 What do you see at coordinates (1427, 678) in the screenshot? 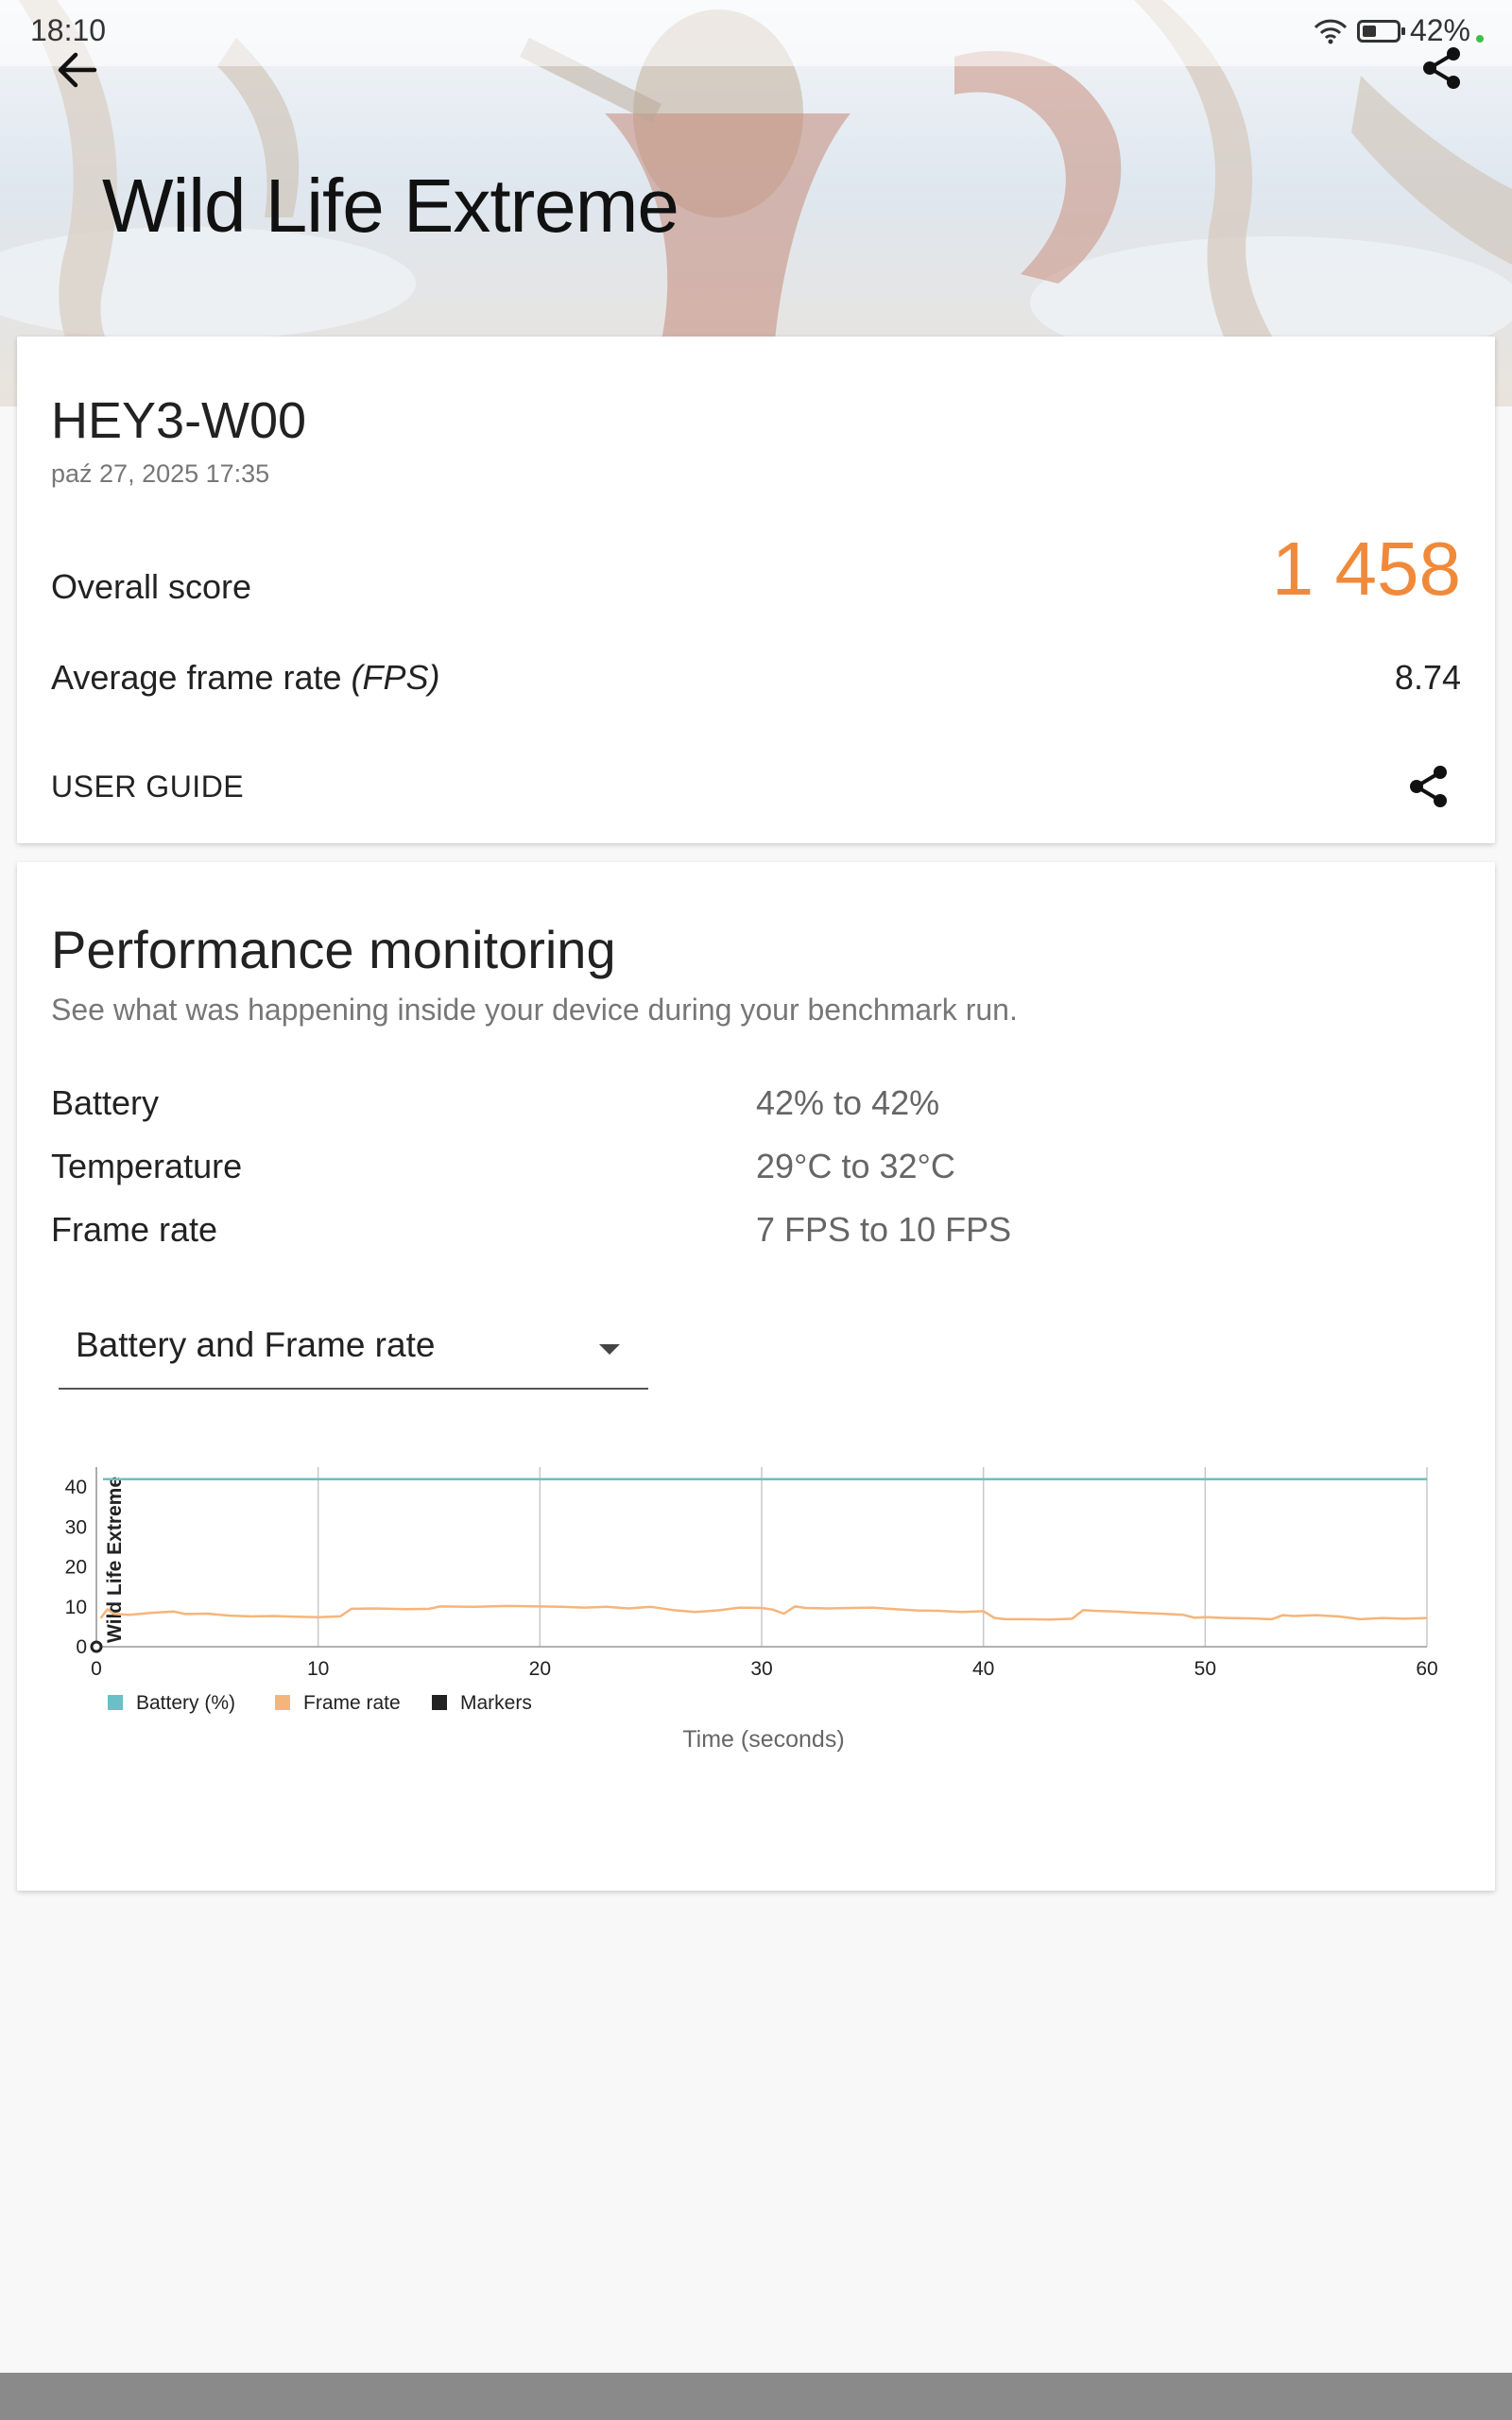
I see `average-fps-value: 8.74` at bounding box center [1427, 678].